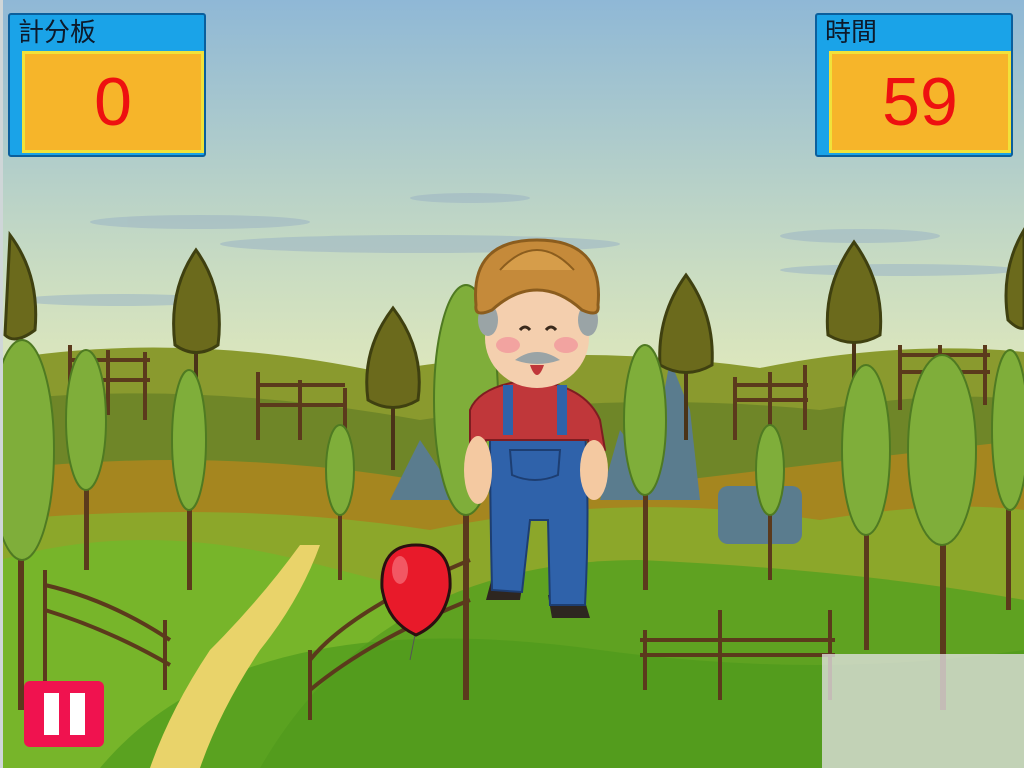 The width and height of the screenshot is (1024, 768). I want to click on overlay-panel, so click(923, 711).